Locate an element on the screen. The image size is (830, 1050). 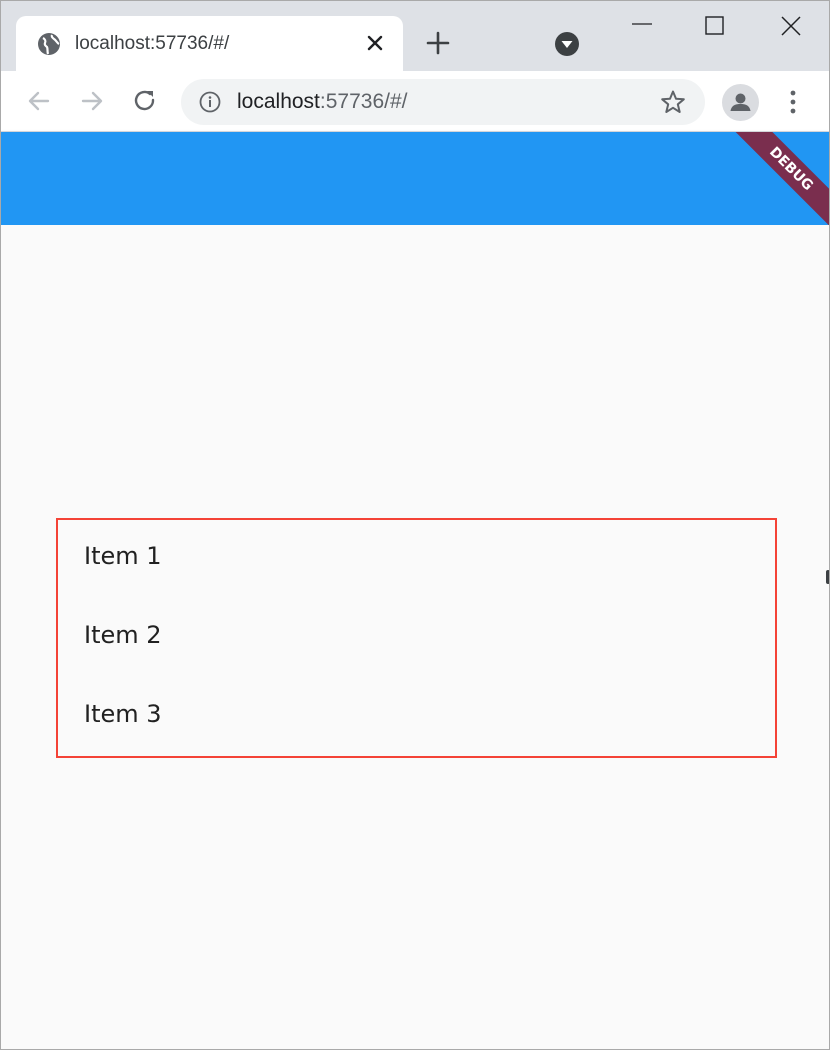
kebab-menu-icon is located at coordinates (793, 102).